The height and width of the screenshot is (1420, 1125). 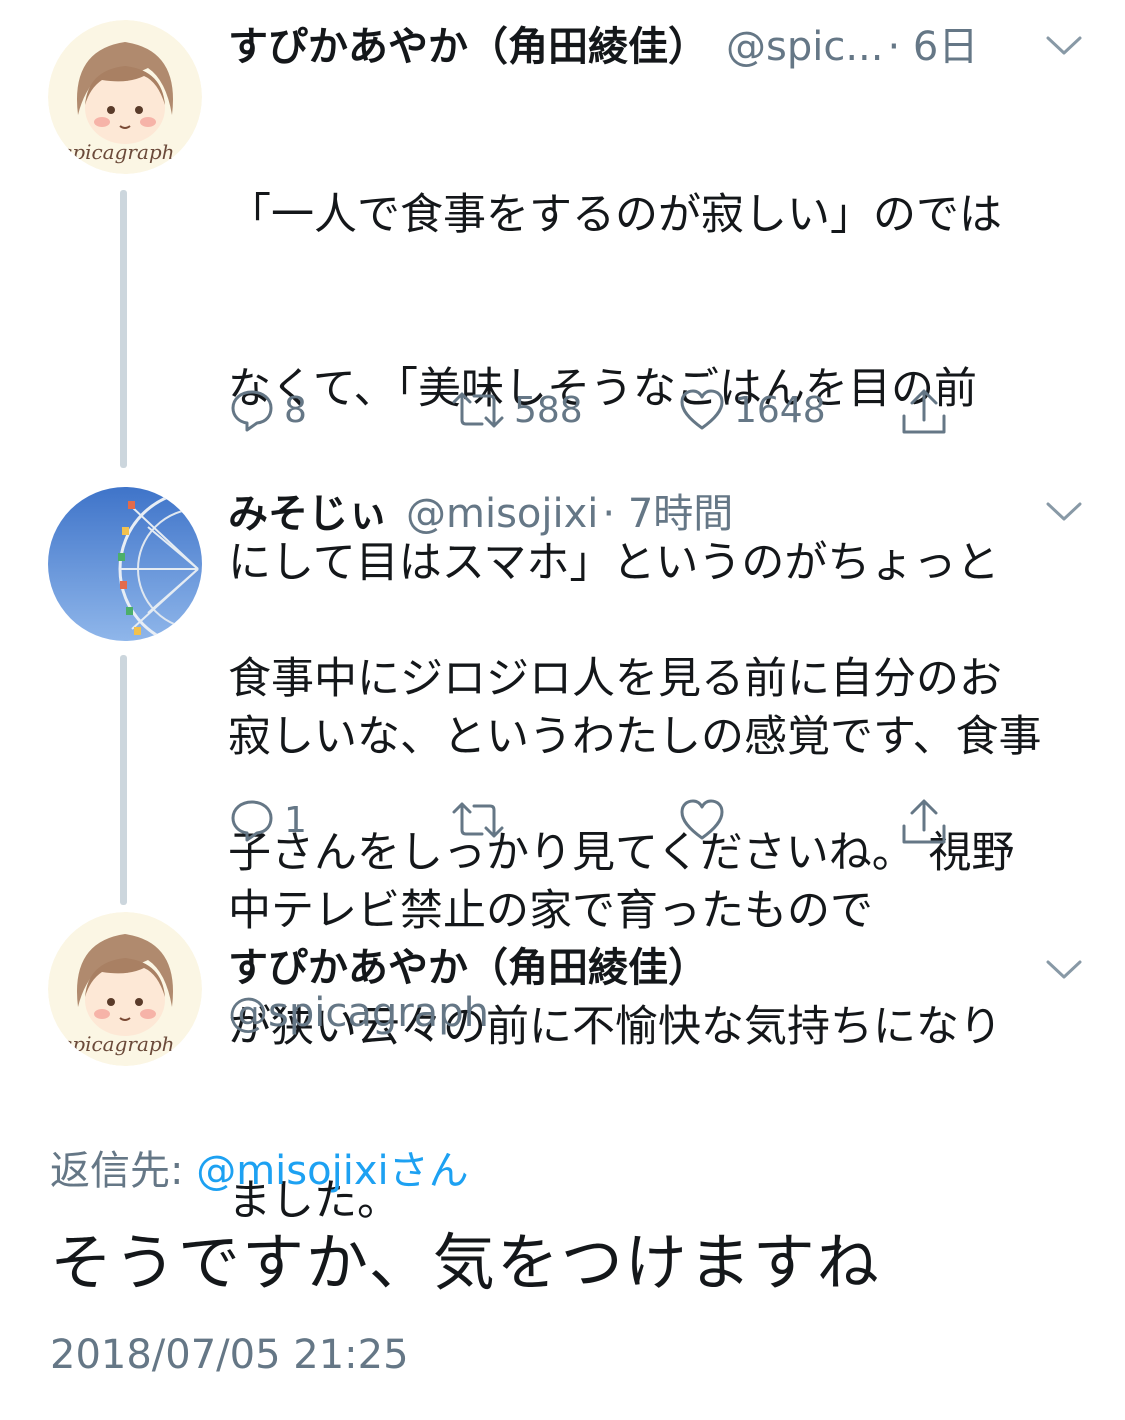 I want to click on reply-count: 8, so click(x=295, y=410).